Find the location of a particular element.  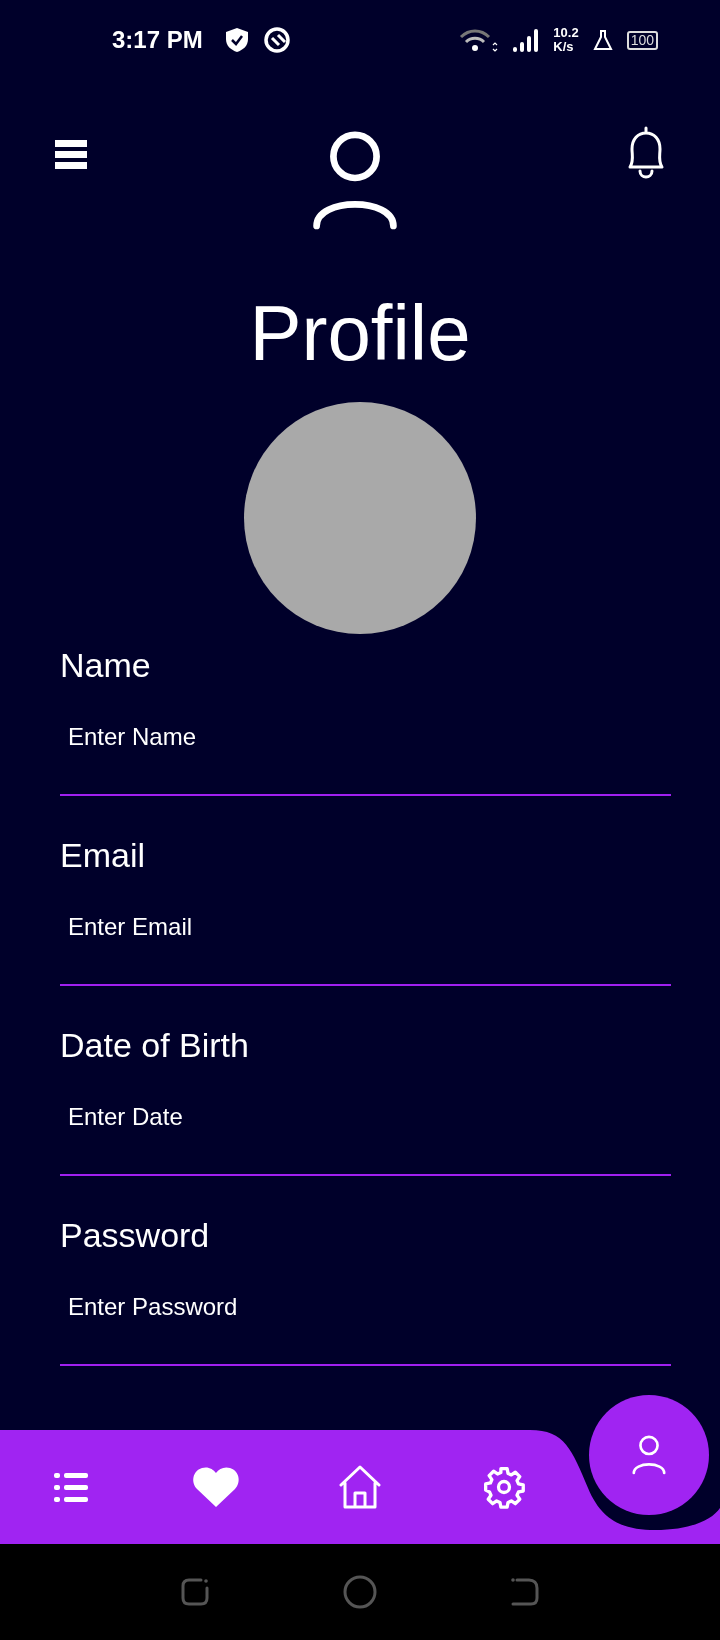

field-label: Password is located at coordinates (135, 1235).